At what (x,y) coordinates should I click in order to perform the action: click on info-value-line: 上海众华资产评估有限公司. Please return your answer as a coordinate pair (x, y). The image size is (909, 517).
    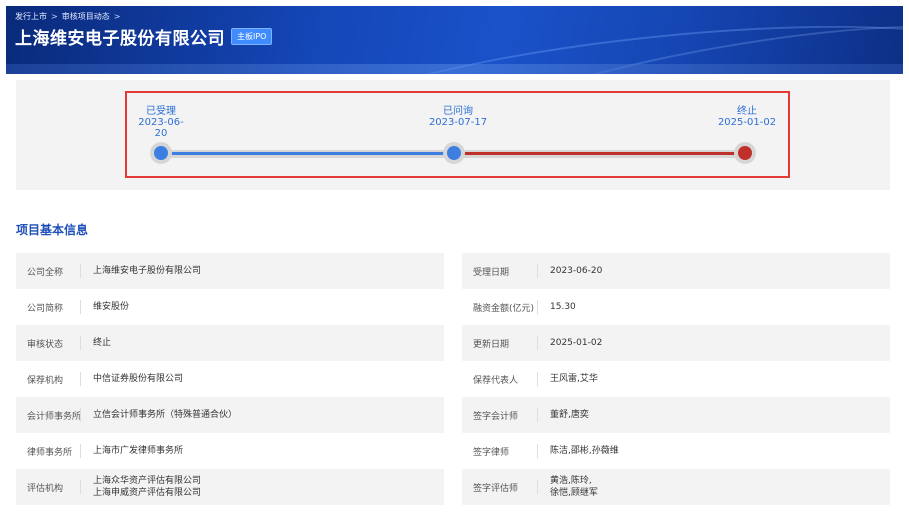
    Looking at the image, I should click on (147, 481).